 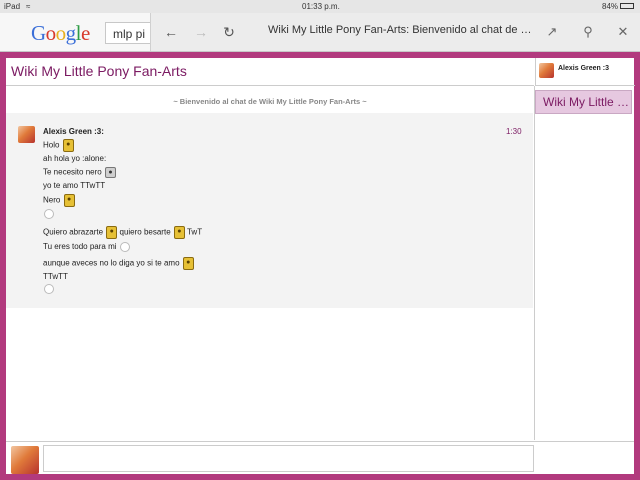 I want to click on current-user: Alexis Green :3, so click(x=585, y=72).